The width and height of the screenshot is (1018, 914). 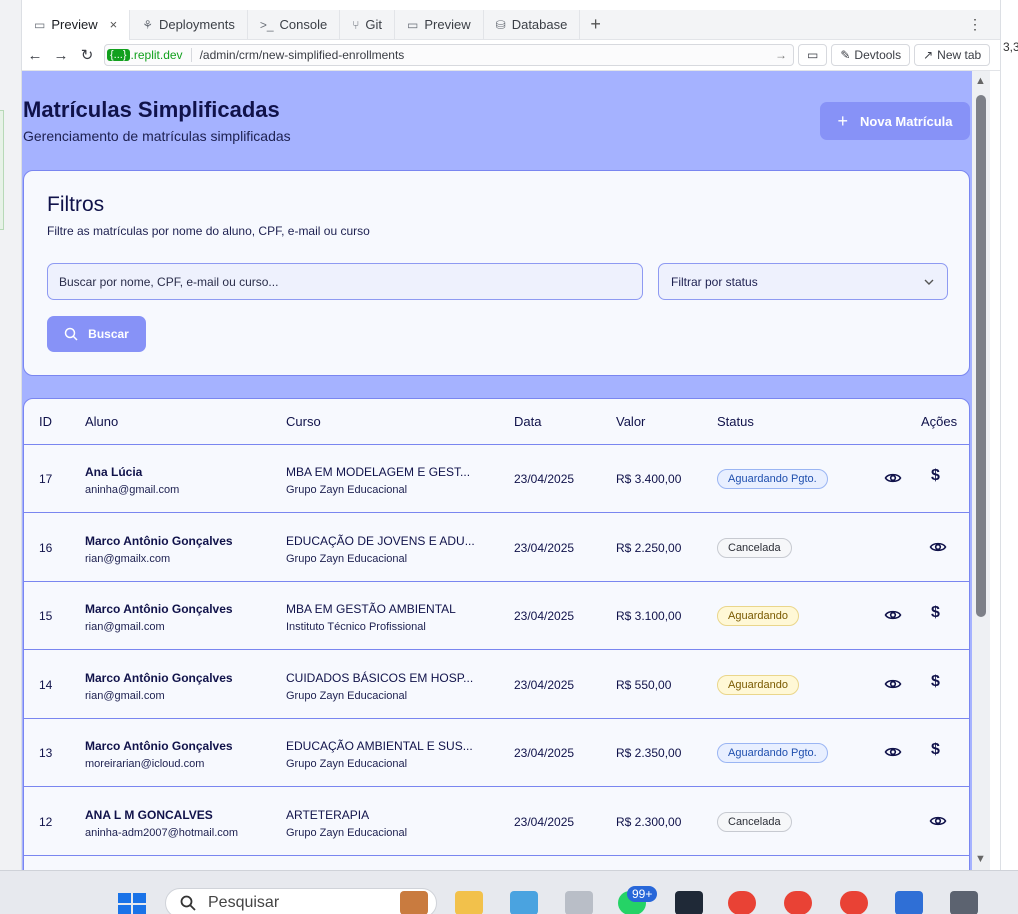 What do you see at coordinates (151, 109) in the screenshot?
I see `page-title: Matrículas Simplificadas` at bounding box center [151, 109].